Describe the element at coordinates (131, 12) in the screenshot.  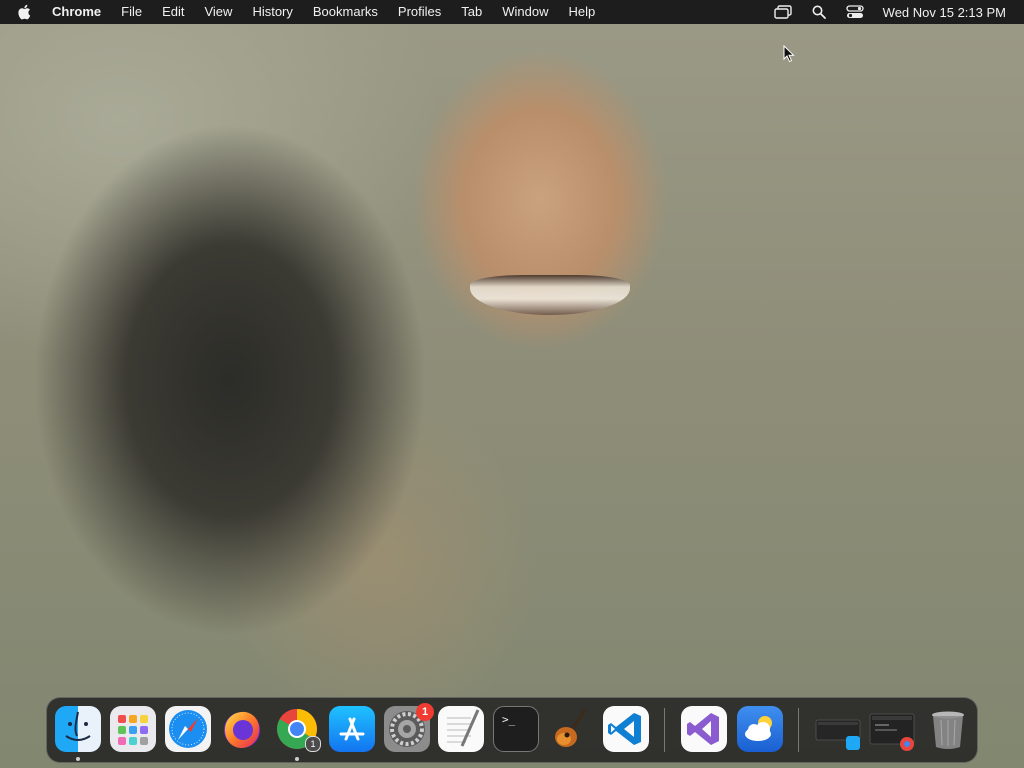
I see `menu-file: File` at that location.